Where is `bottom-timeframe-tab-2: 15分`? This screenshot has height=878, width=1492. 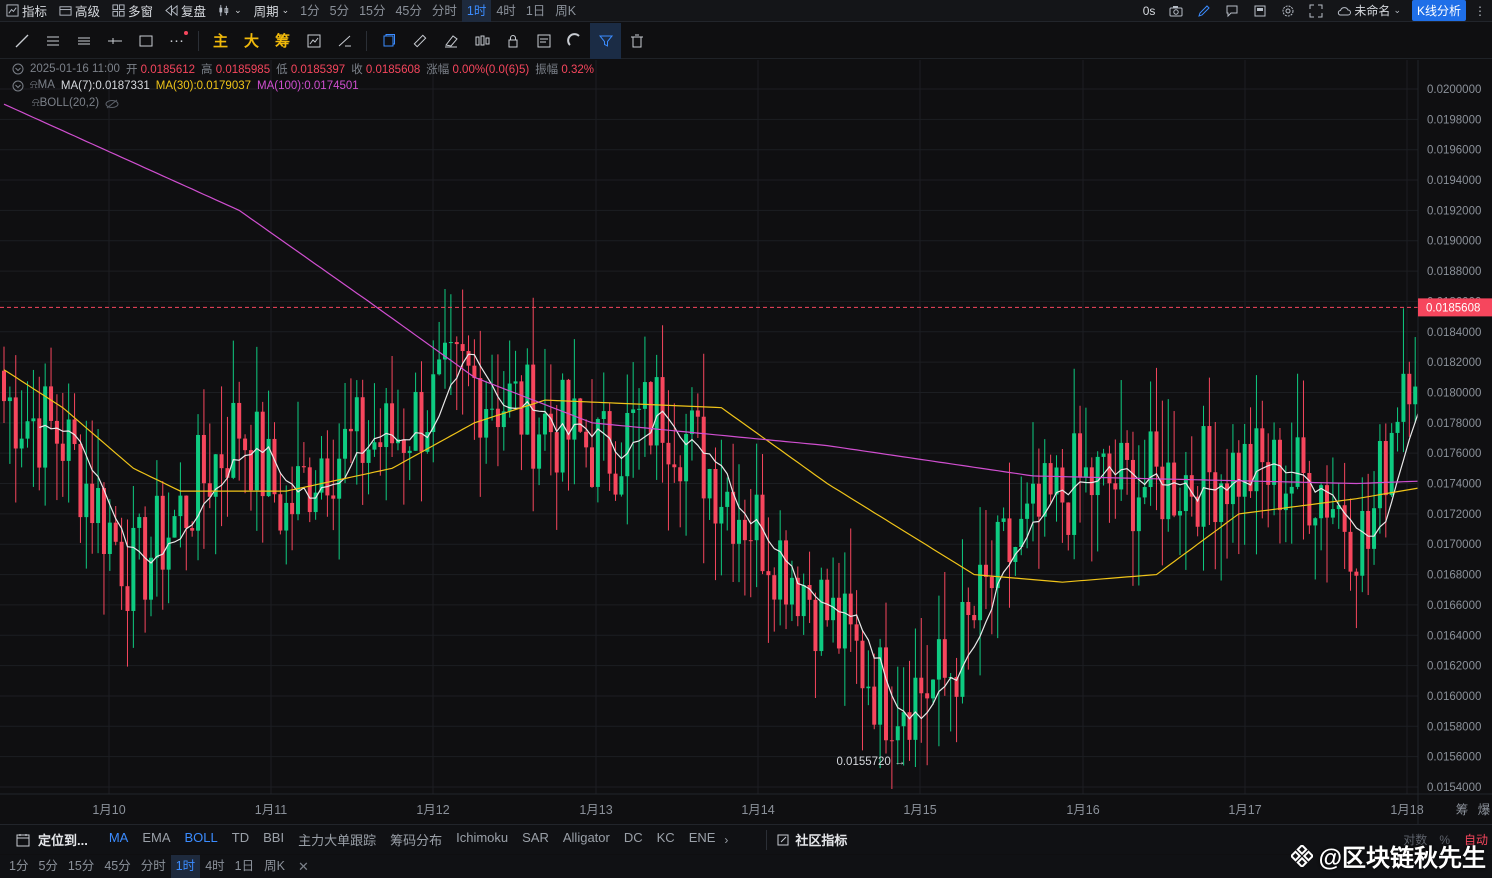
bottom-timeframe-tab-2: 15分 is located at coordinates (81, 866).